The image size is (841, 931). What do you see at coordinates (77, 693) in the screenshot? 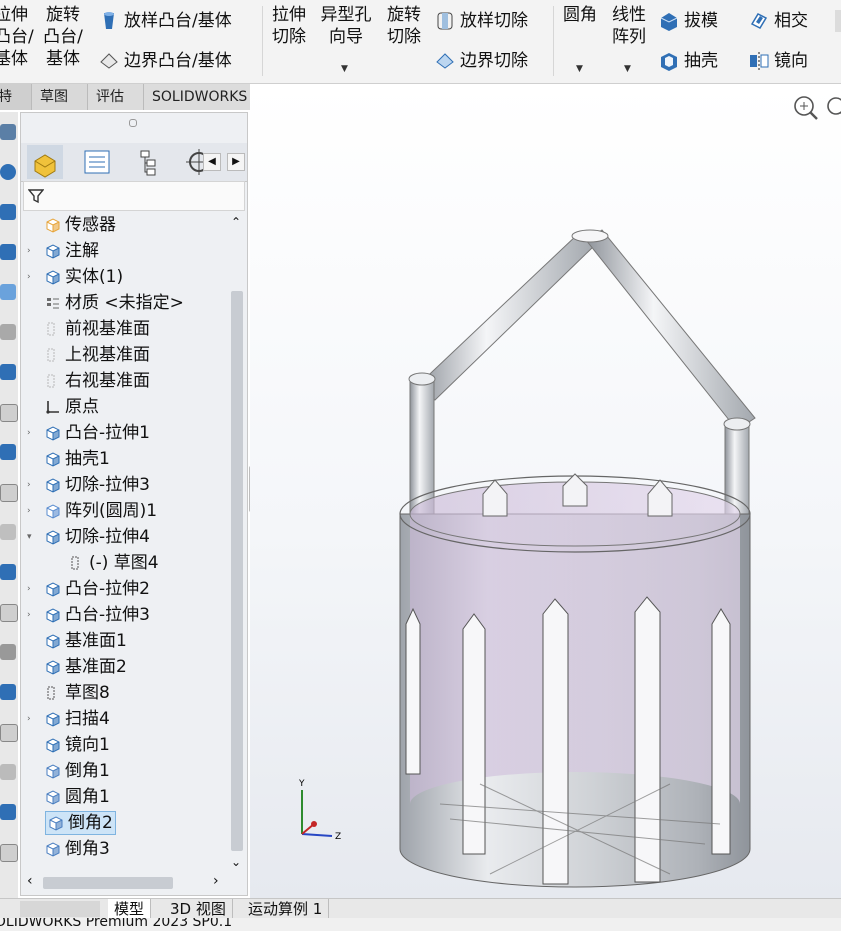
I see `feature-tree-item: 草图8` at bounding box center [77, 693].